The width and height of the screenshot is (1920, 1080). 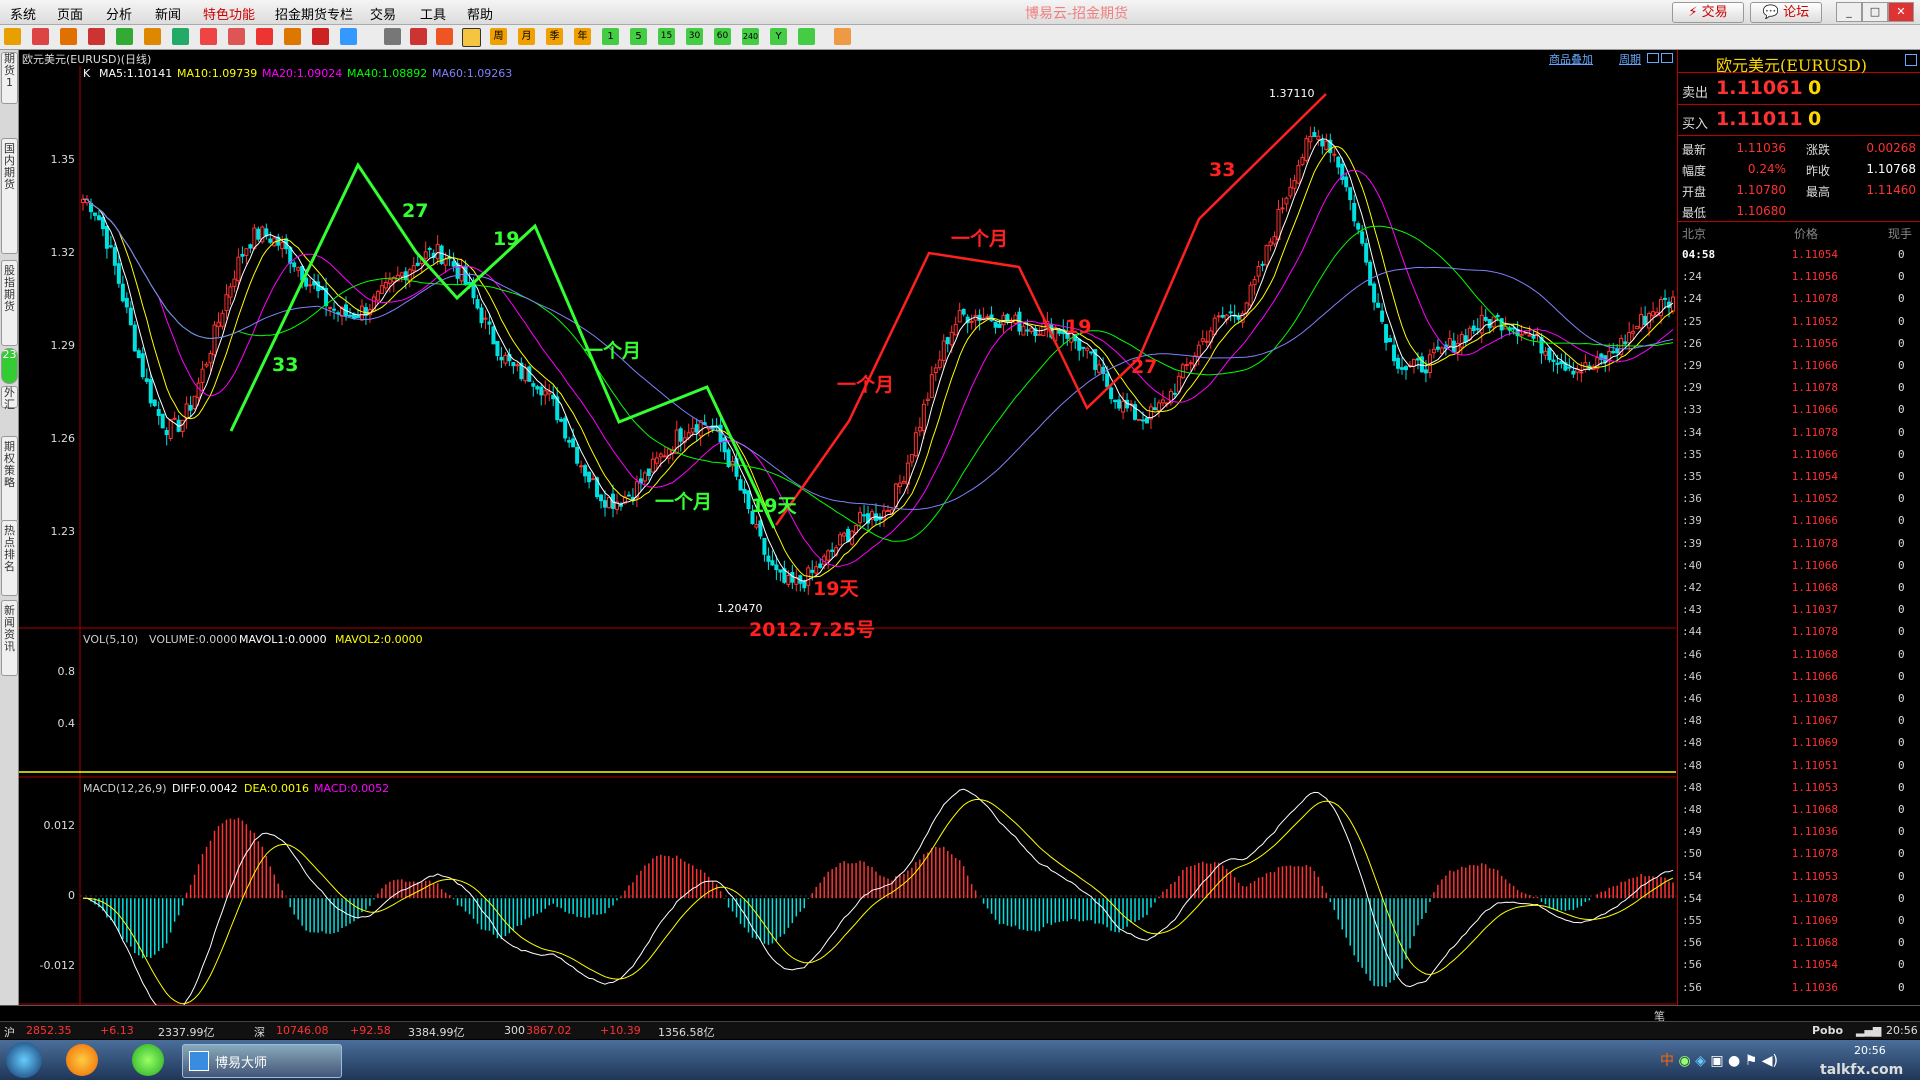 I want to click on qq-icon, so click(x=82, y=1060).